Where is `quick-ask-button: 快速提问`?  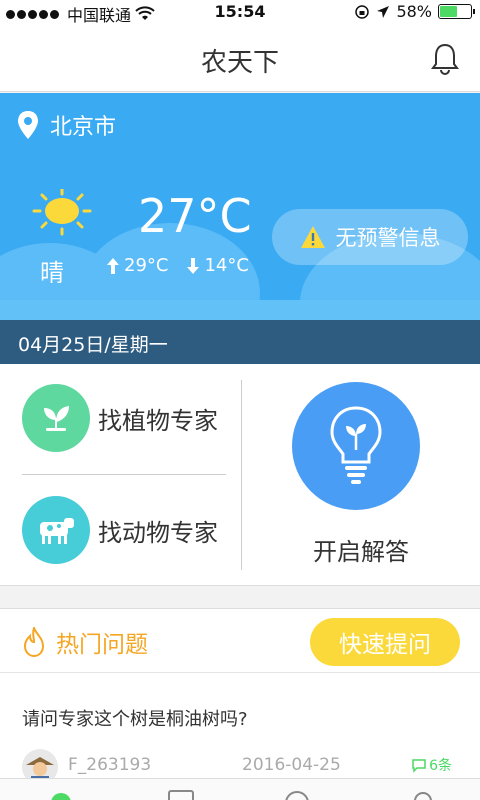
quick-ask-button: 快速提问 is located at coordinates (385, 642).